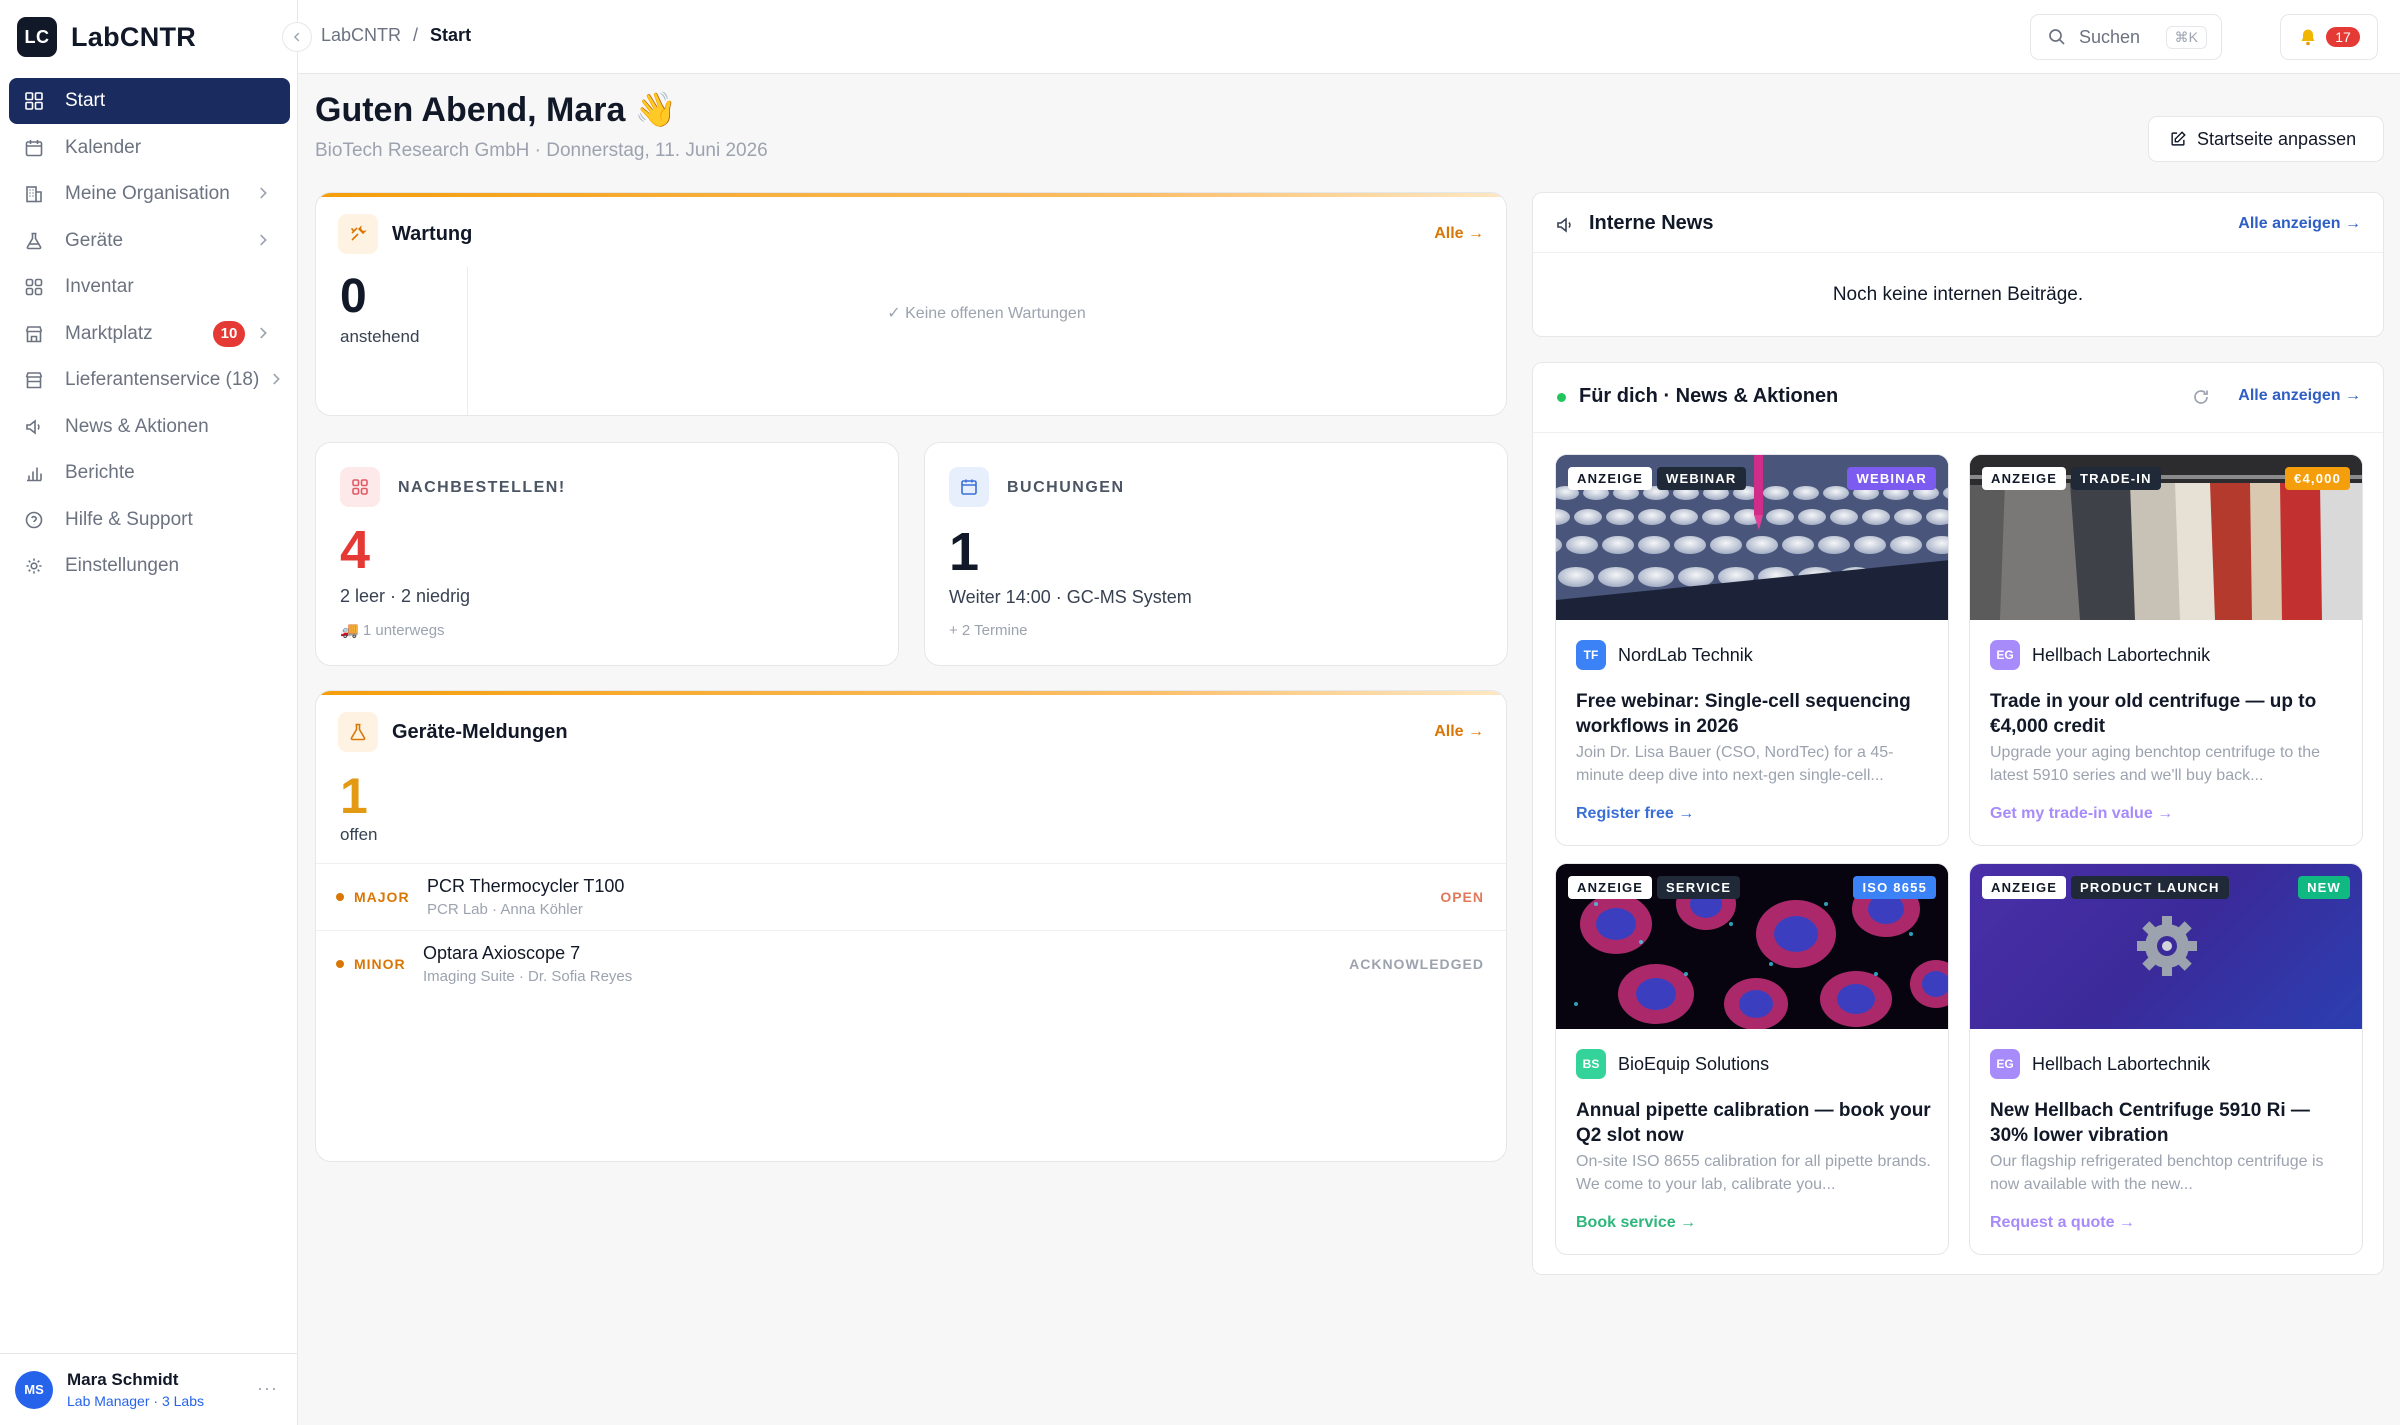 The height and width of the screenshot is (1425, 2400). Describe the element at coordinates (451, 35) in the screenshot. I see `breadcrumb-current: Start` at that location.